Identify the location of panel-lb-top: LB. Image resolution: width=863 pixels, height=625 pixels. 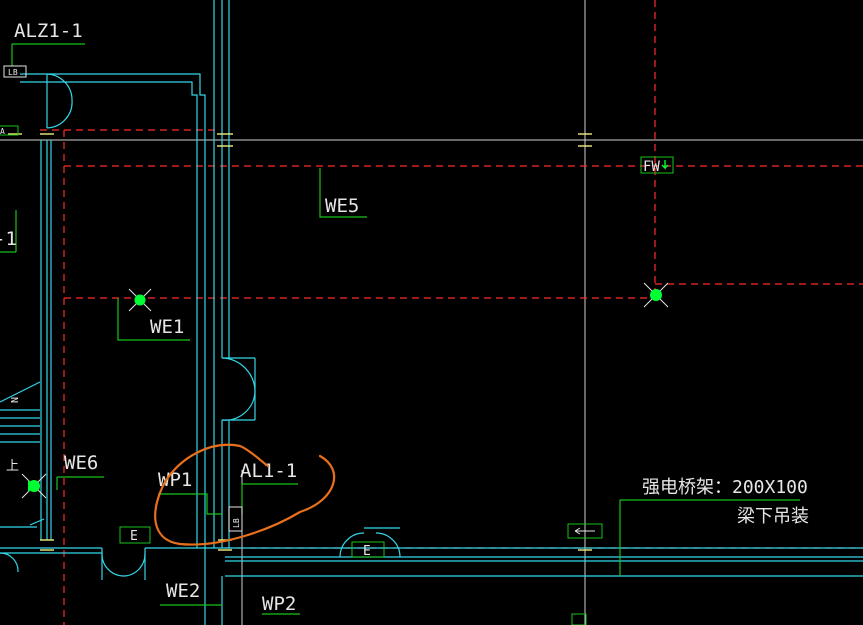
(15, 71).